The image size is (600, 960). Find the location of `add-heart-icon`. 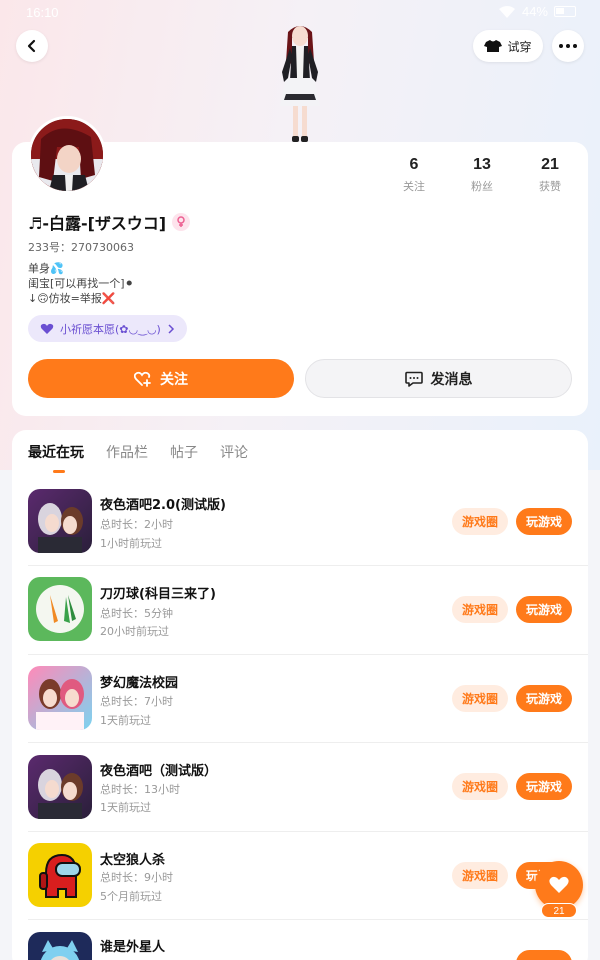

add-heart-icon is located at coordinates (142, 379).